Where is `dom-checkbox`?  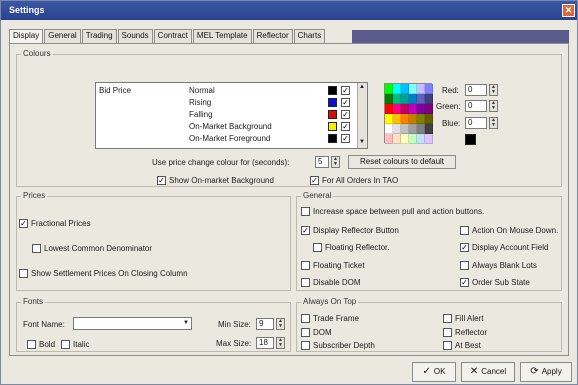
dom-checkbox is located at coordinates (305, 332).